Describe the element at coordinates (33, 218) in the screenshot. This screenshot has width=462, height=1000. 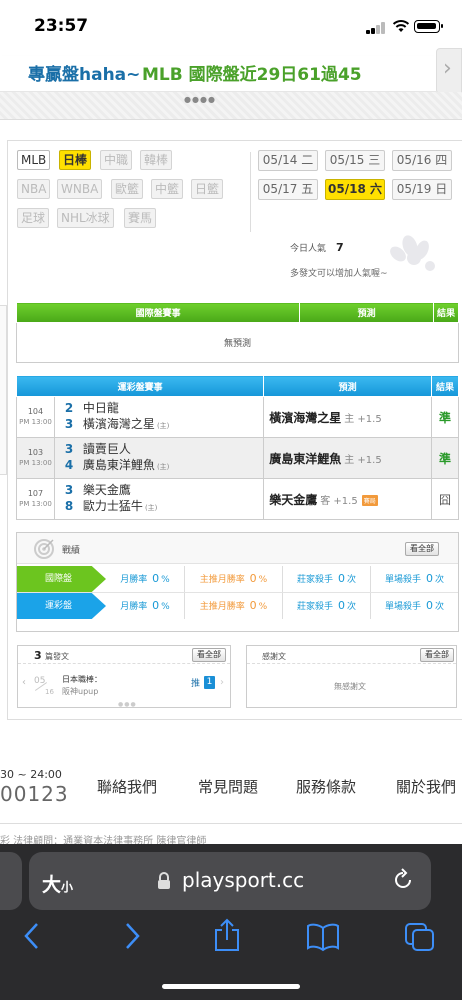
I see `sport-chip-soccer: 足球` at that location.